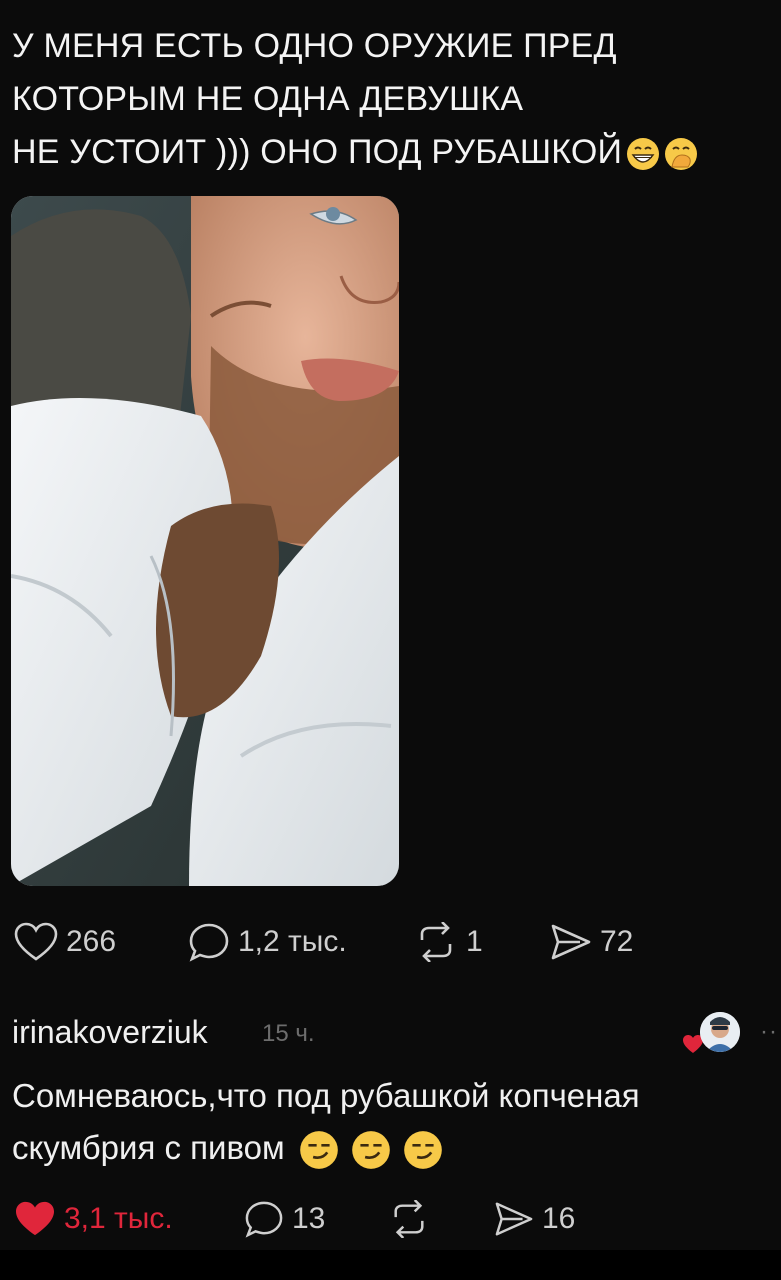  What do you see at coordinates (441, 1219) in the screenshot?
I see `comment-repost-button` at bounding box center [441, 1219].